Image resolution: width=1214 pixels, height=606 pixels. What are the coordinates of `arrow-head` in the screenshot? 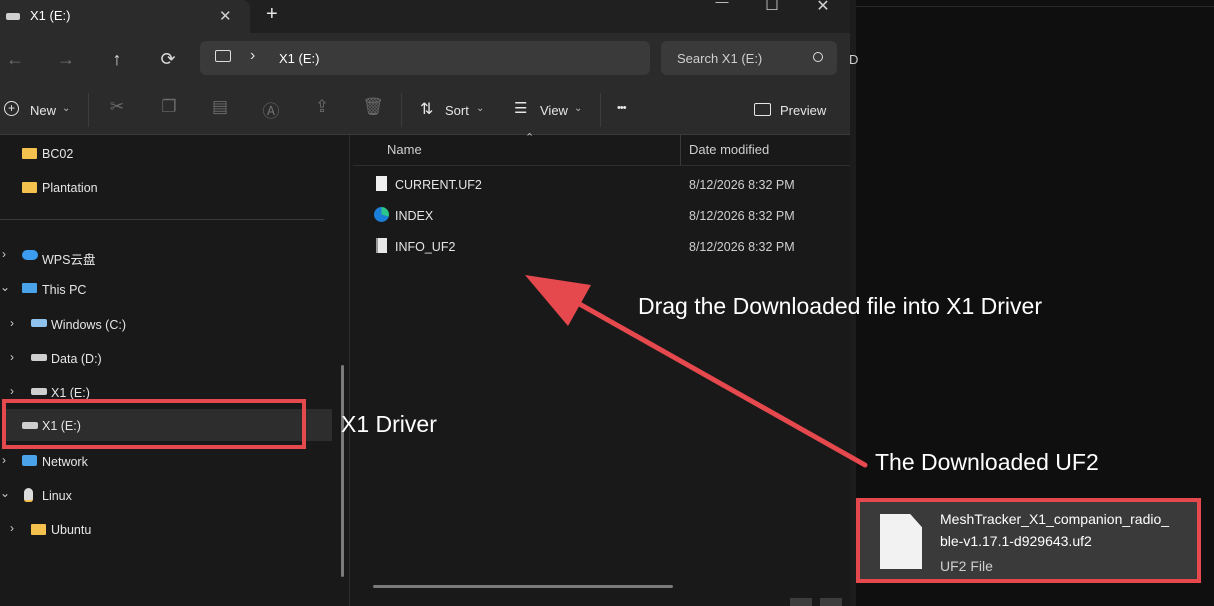 It's located at (558, 300).